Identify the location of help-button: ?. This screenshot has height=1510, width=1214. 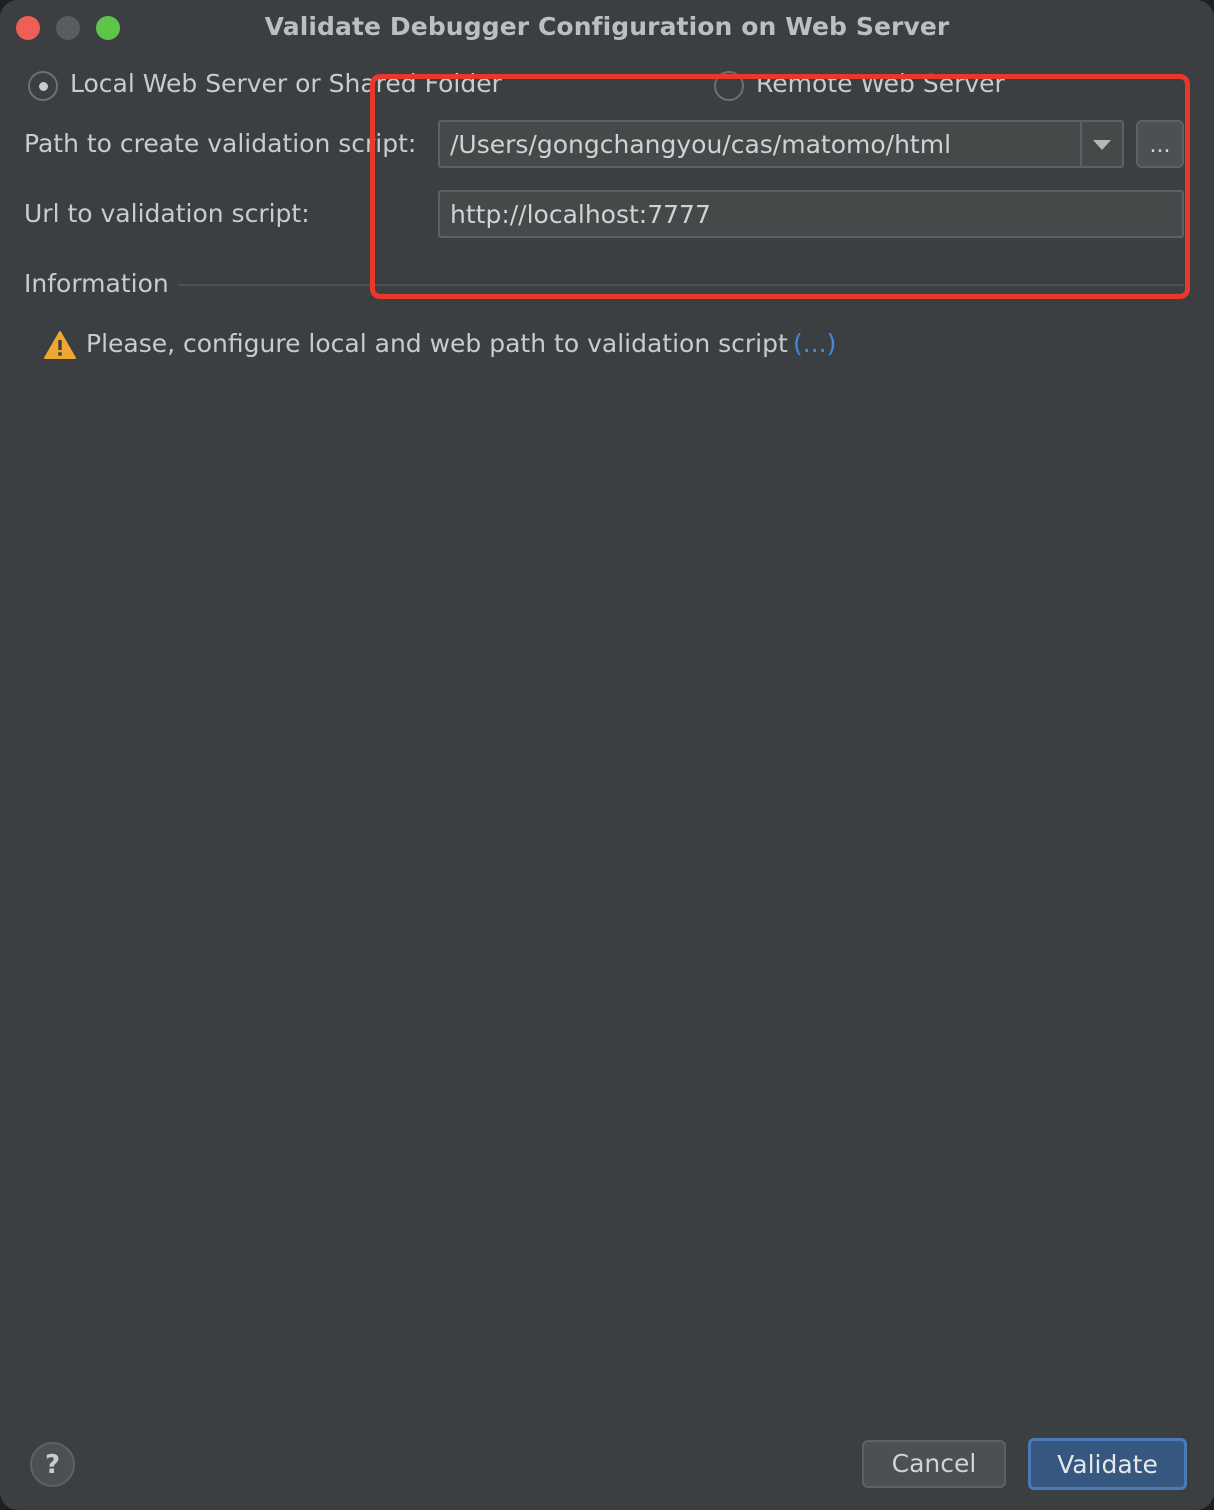
(52, 1464).